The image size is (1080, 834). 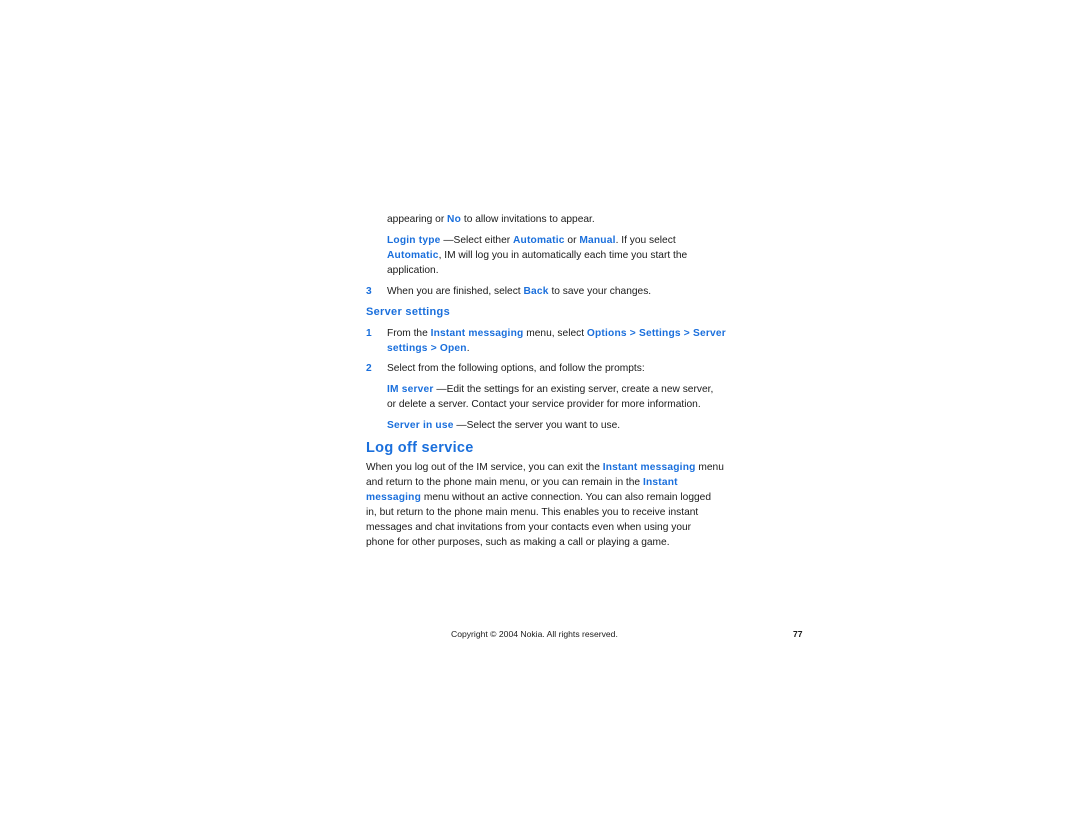 I want to click on term-login-type: Login type, so click(x=414, y=240).